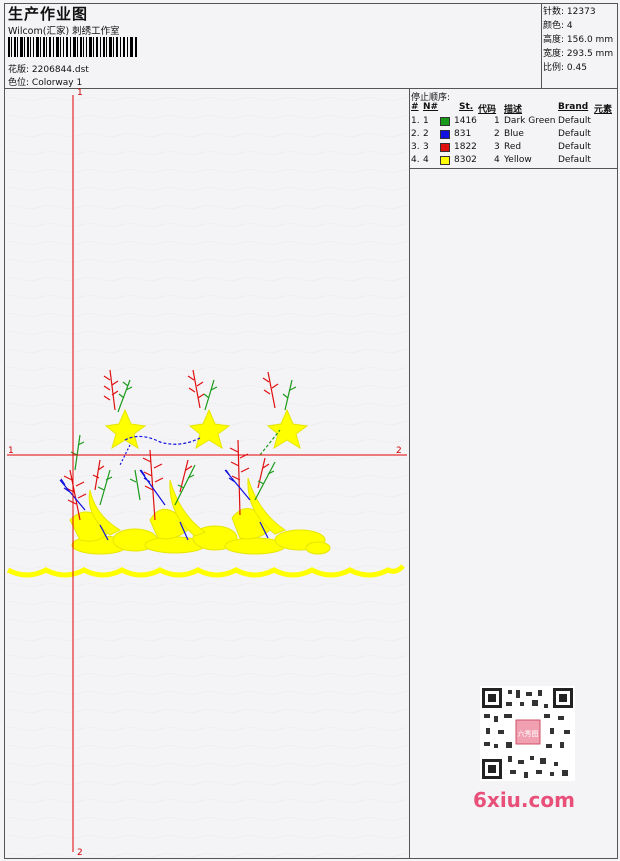 Image resolution: width=620 pixels, height=861 pixels. What do you see at coordinates (80, 93) in the screenshot?
I see `axis-label-v-top: 1` at bounding box center [80, 93].